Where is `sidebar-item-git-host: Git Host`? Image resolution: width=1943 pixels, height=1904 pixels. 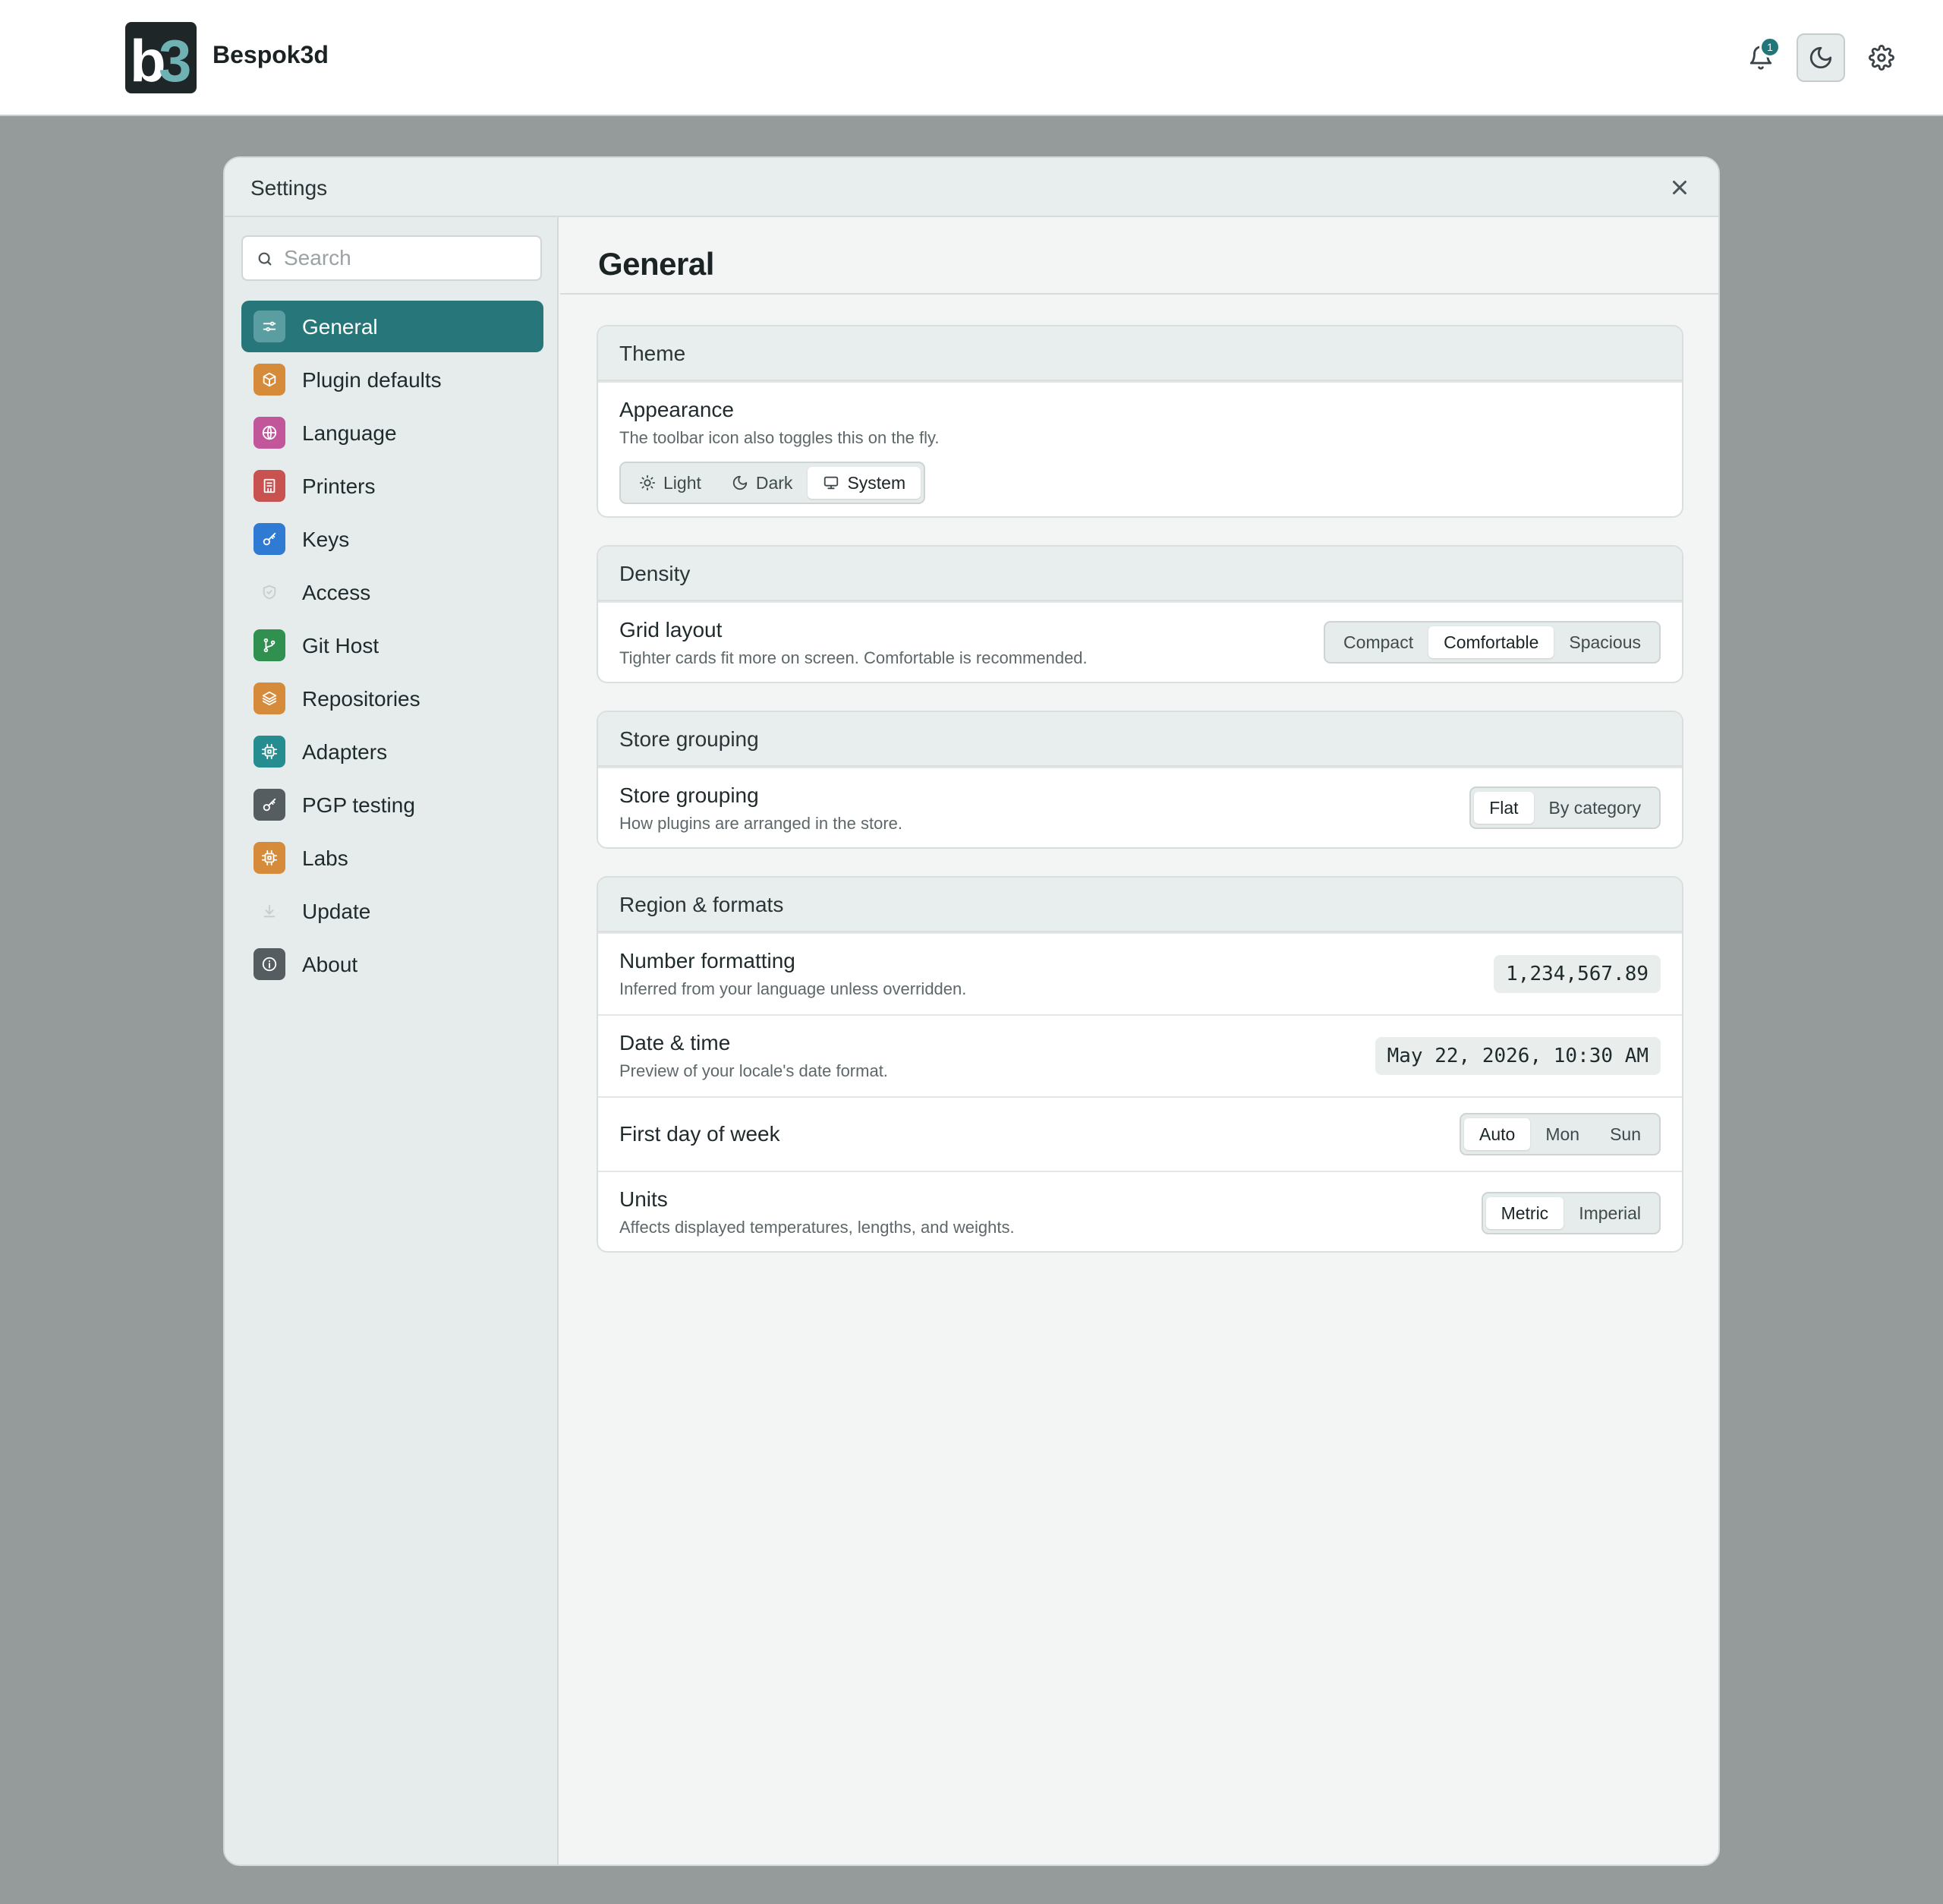
sidebar-item-git-host: Git Host is located at coordinates (392, 645).